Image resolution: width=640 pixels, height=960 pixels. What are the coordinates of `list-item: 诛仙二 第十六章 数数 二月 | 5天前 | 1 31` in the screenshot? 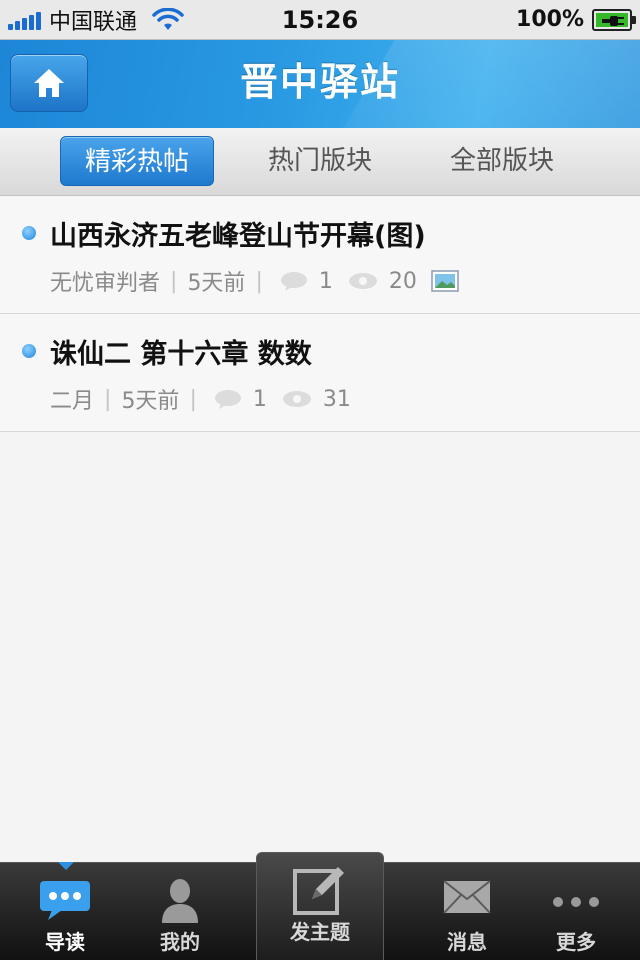 It's located at (320, 373).